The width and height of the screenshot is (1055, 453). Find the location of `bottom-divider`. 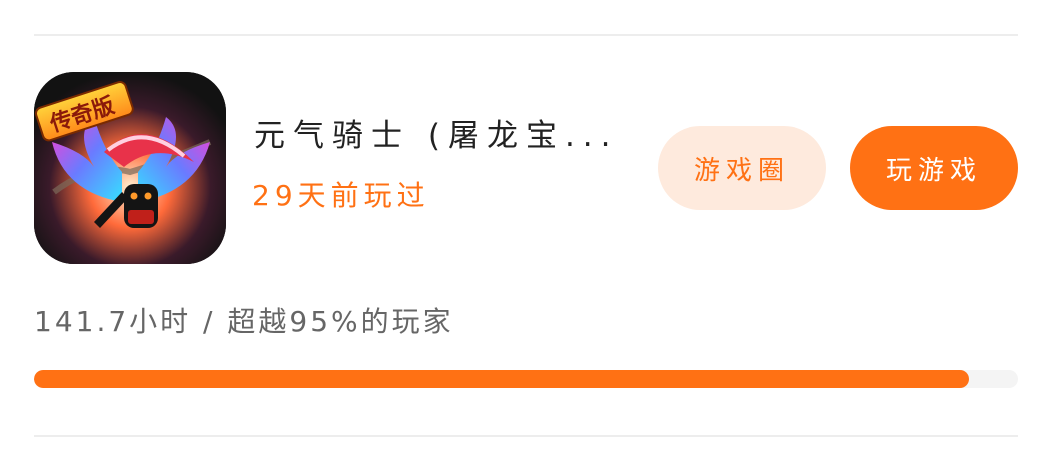

bottom-divider is located at coordinates (526, 436).